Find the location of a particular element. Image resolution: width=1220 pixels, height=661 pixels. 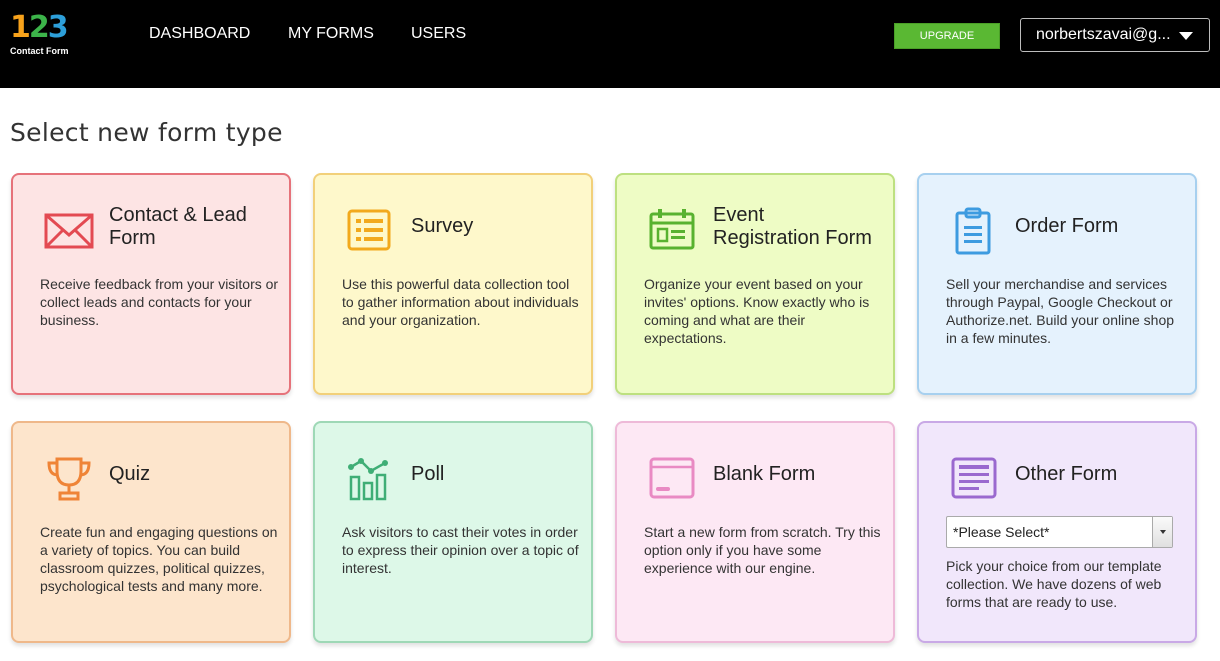

logo: 123 Contact Form is located at coordinates (45, 36).